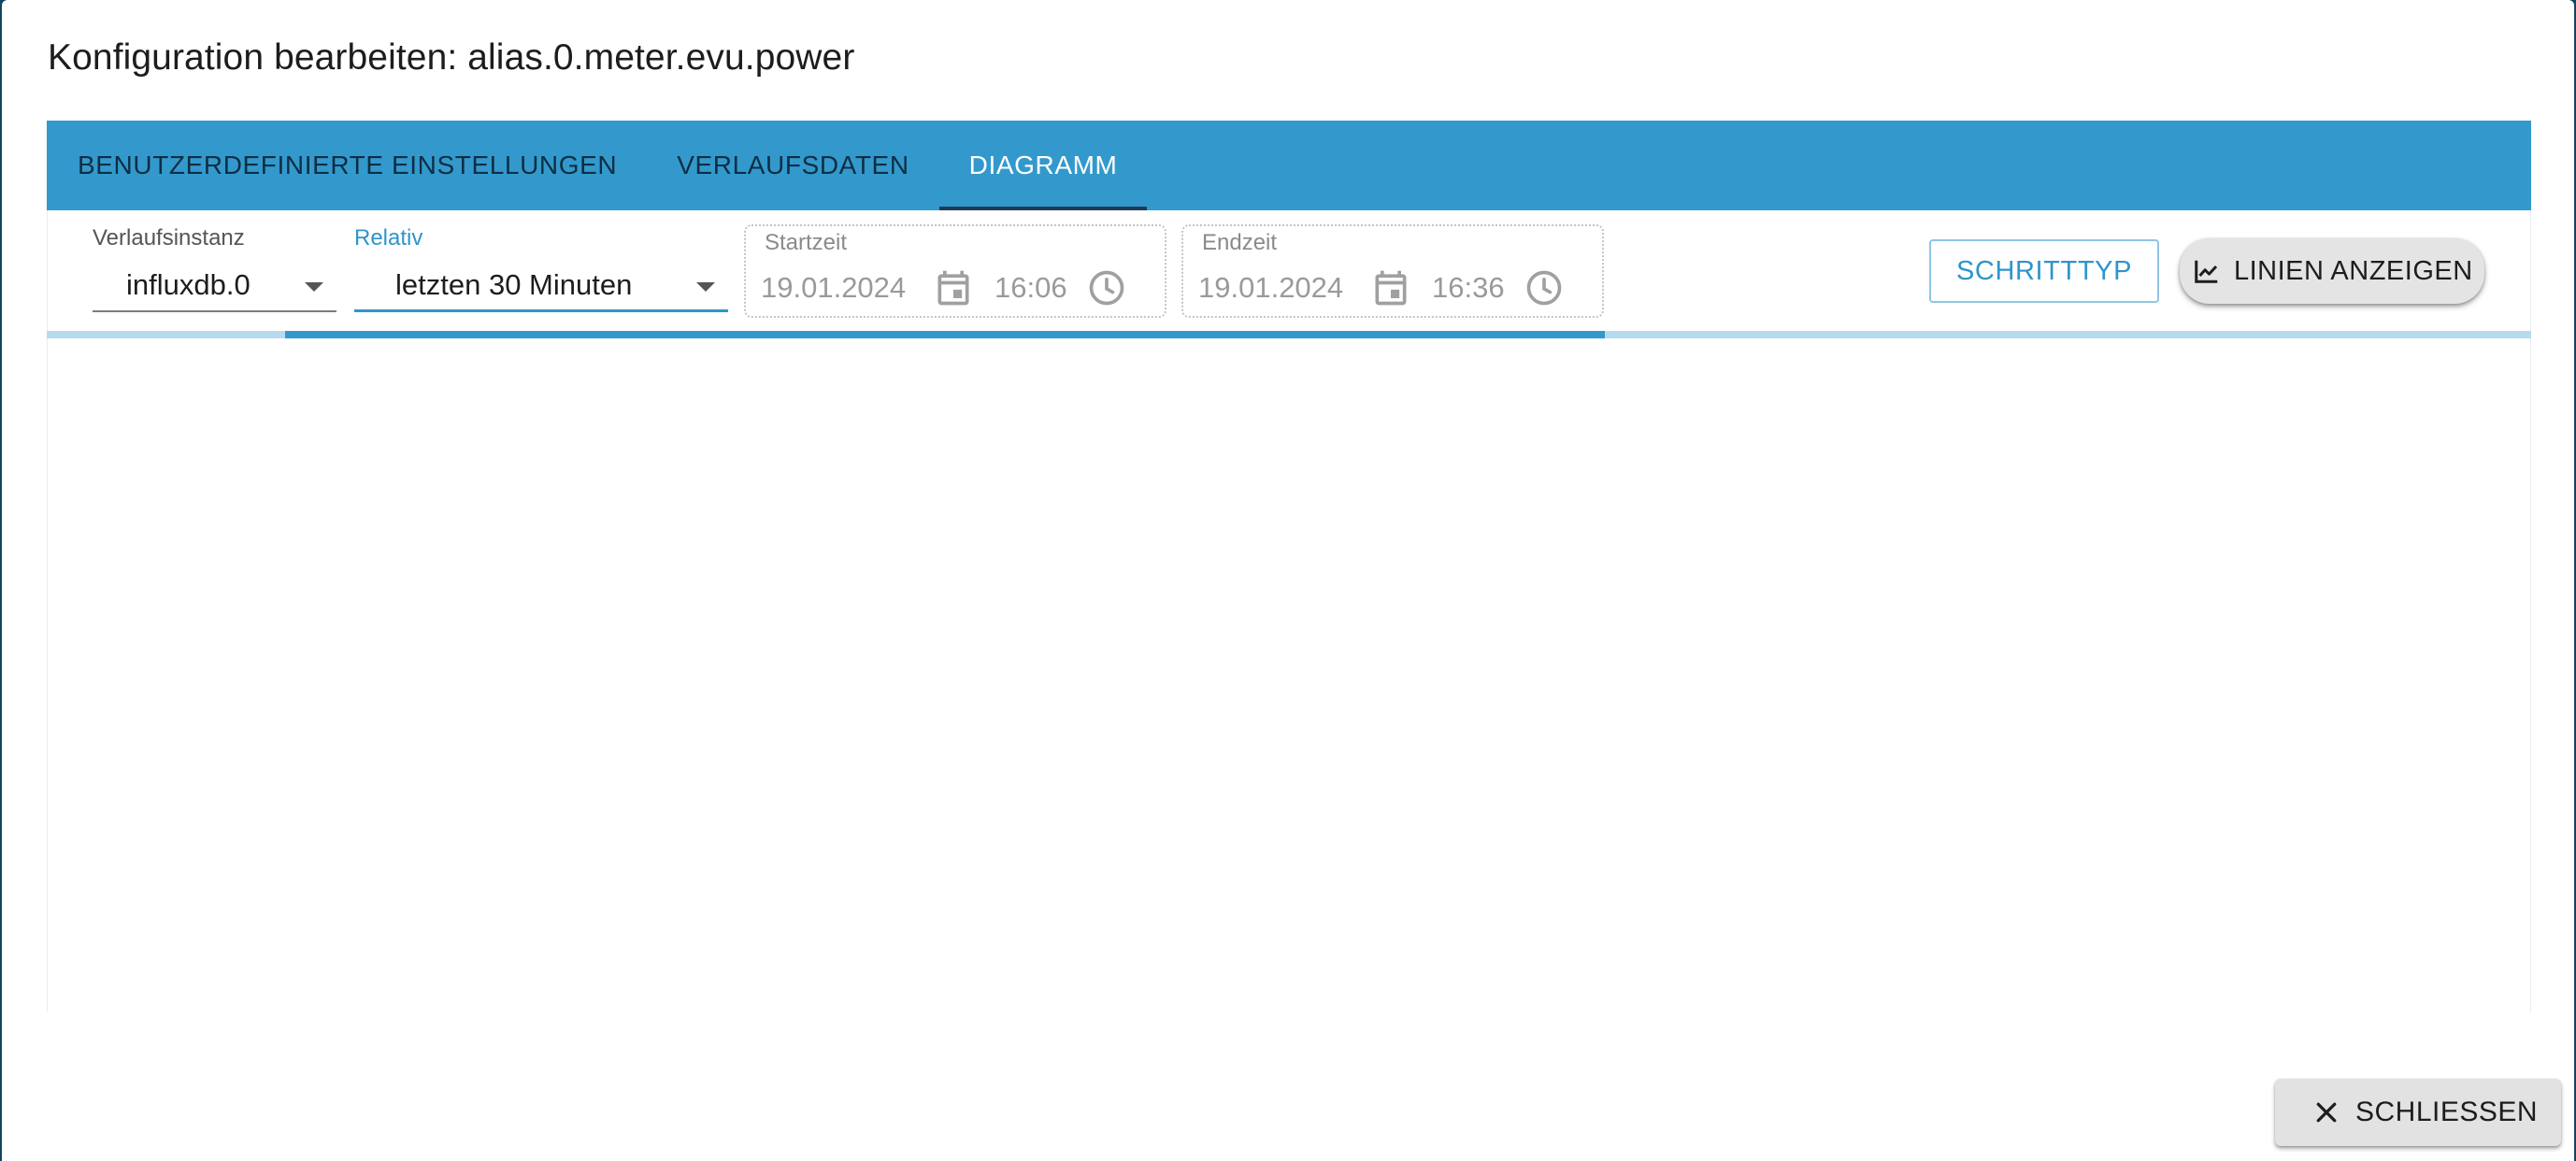 The width and height of the screenshot is (2576, 1161). Describe the element at coordinates (806, 242) in the screenshot. I see `start-time-label: Startzeit` at that location.